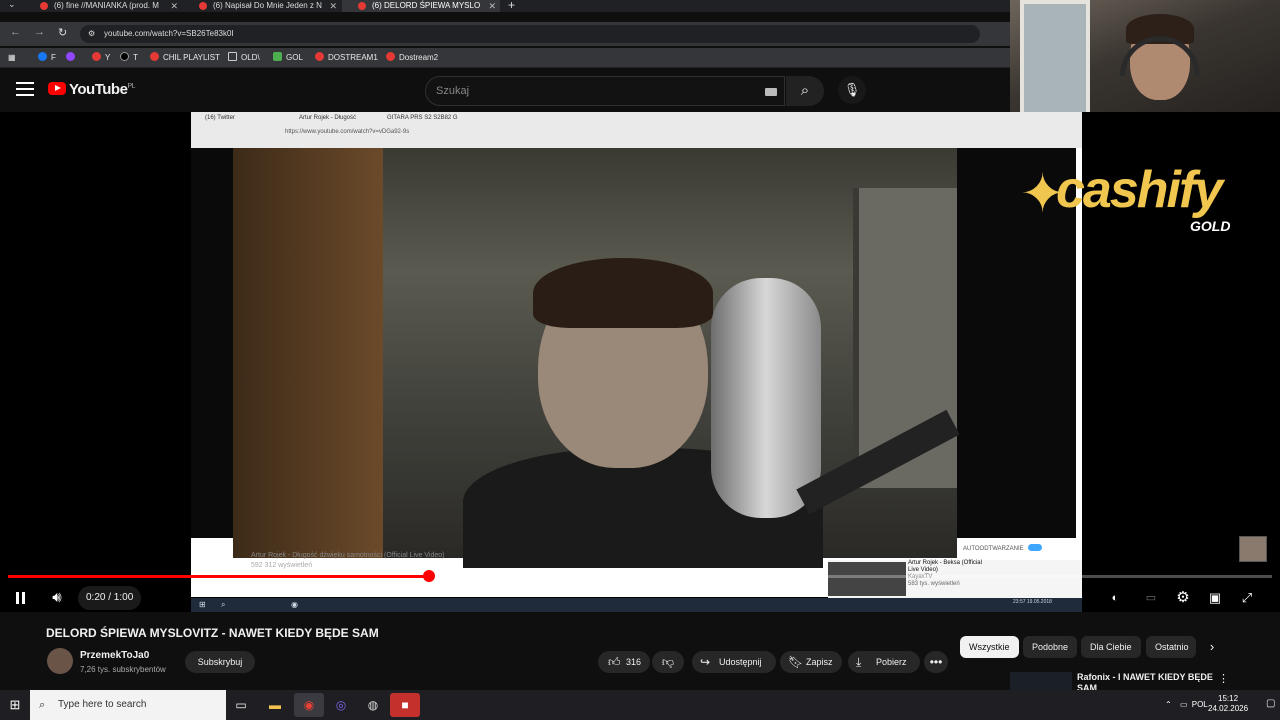 The height and width of the screenshot is (720, 1280). I want to click on apps-icon: ▦, so click(12, 58).